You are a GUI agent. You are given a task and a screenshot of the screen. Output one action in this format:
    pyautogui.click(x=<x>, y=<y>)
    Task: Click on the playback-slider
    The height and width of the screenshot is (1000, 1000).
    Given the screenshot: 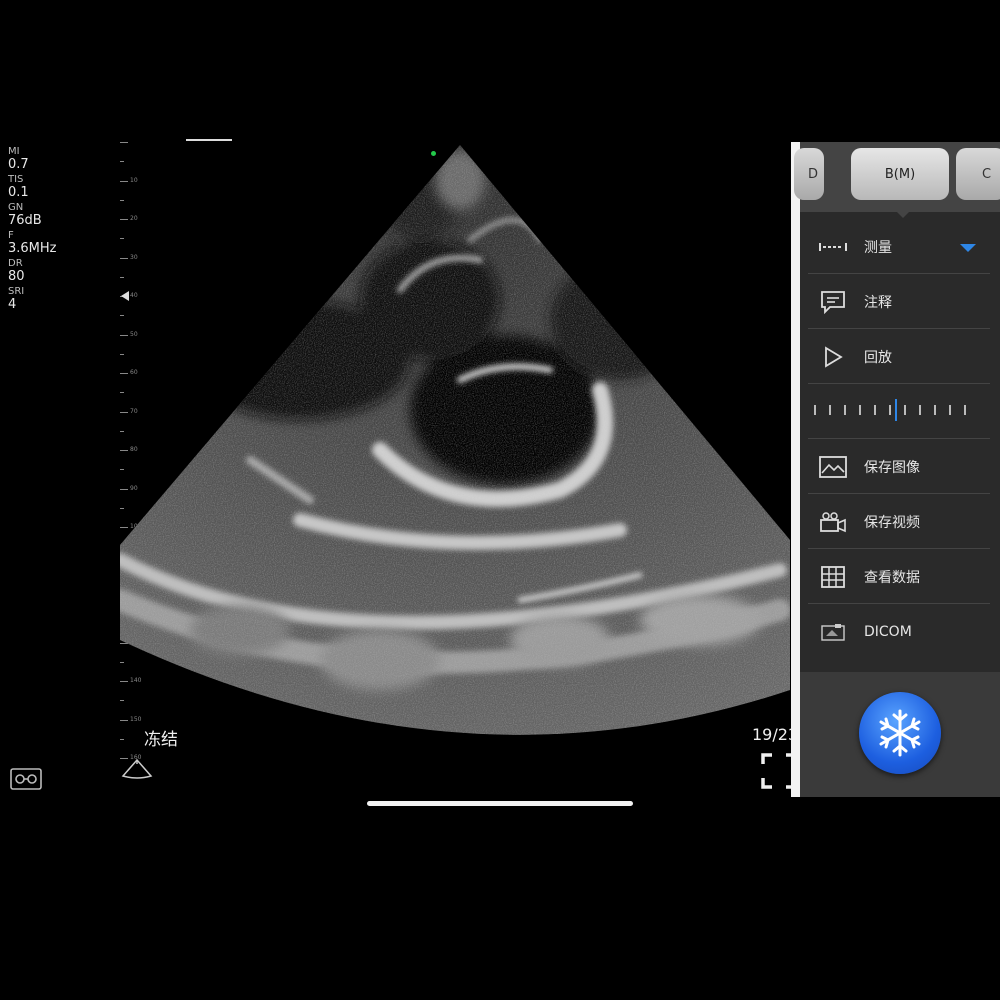 What is the action you would take?
    pyautogui.click(x=899, y=412)
    